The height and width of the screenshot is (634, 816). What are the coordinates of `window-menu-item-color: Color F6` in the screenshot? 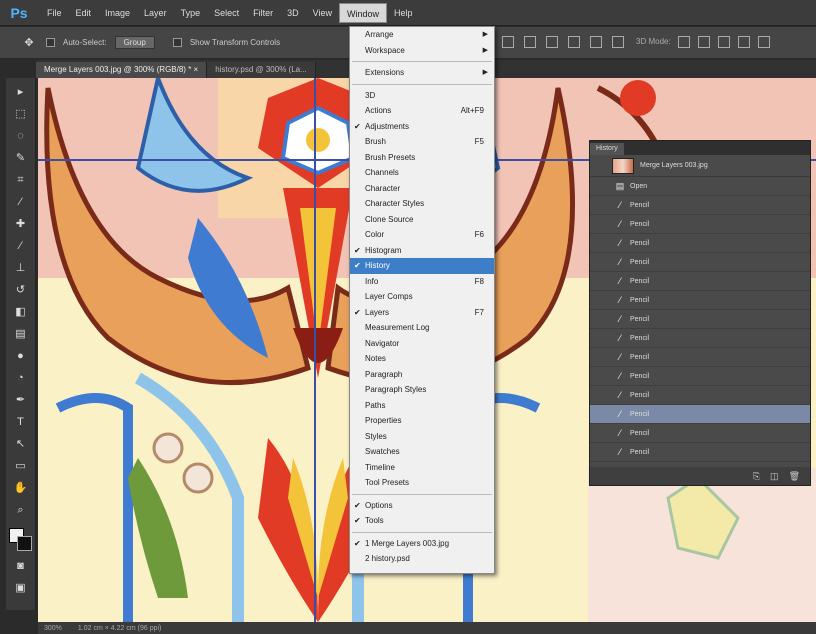 It's located at (422, 235).